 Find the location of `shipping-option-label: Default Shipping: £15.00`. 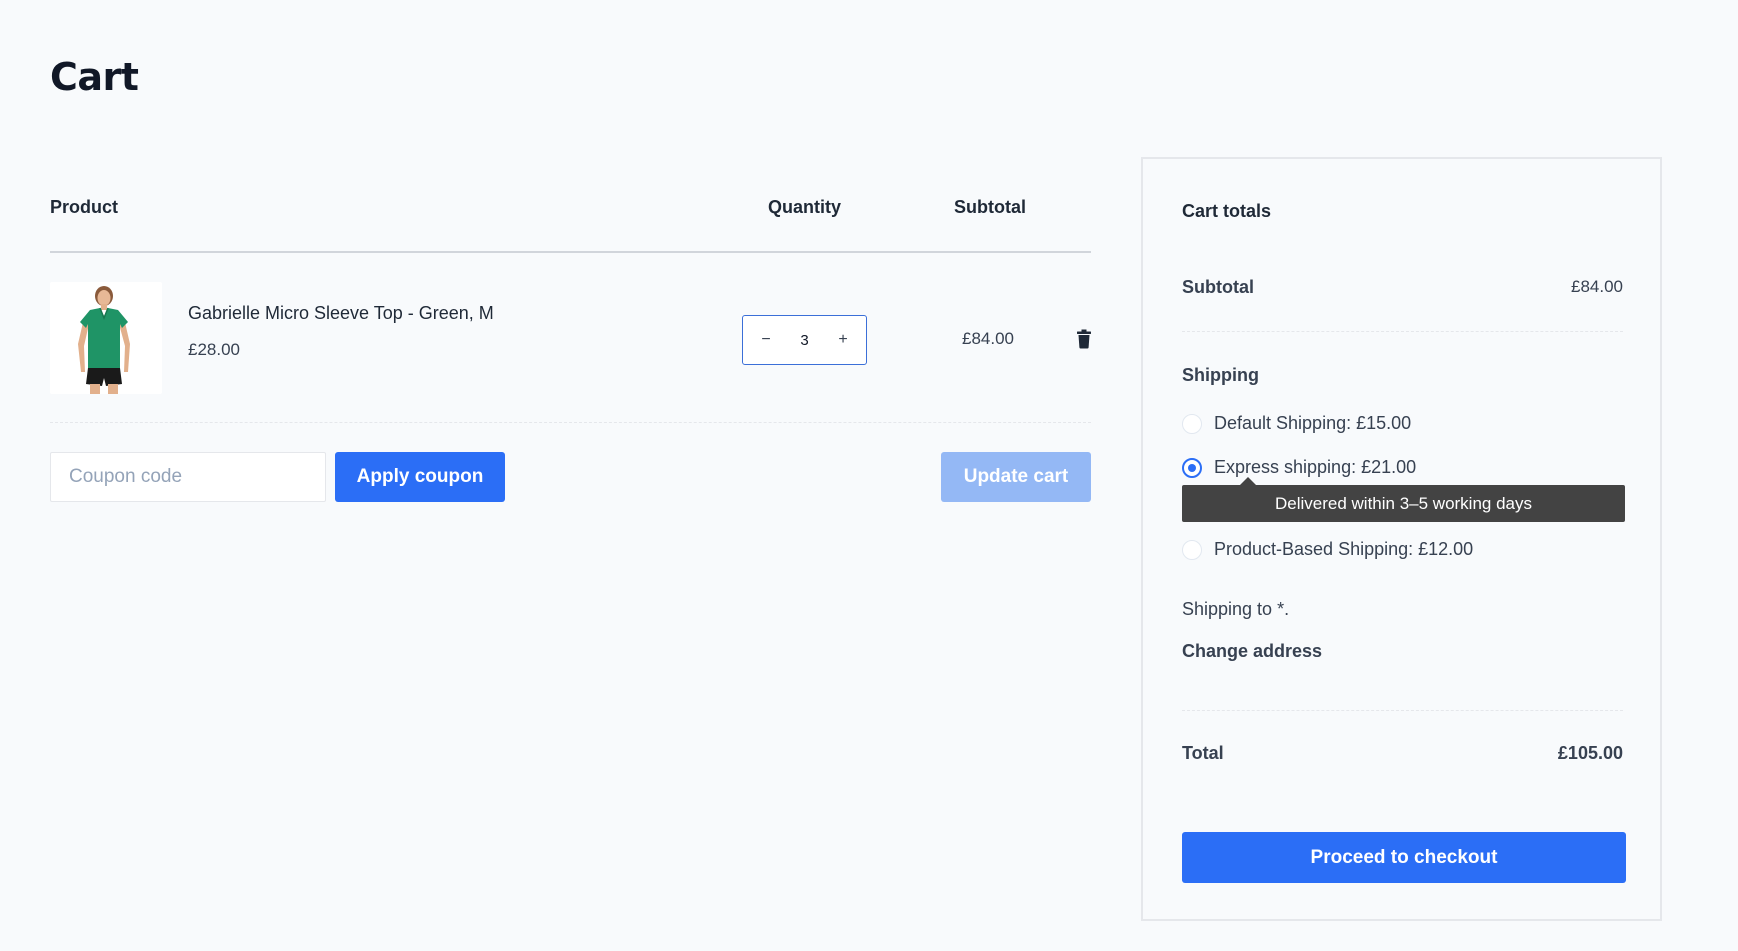

shipping-option-label: Default Shipping: £15.00 is located at coordinates (1313, 423).